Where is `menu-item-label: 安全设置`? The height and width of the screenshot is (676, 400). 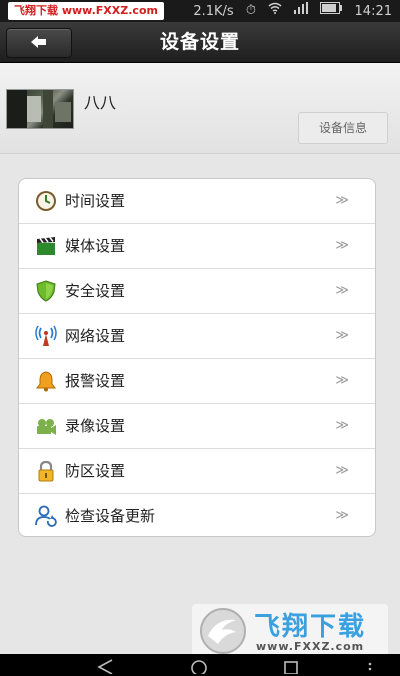
menu-item-label: 安全设置 is located at coordinates (95, 291).